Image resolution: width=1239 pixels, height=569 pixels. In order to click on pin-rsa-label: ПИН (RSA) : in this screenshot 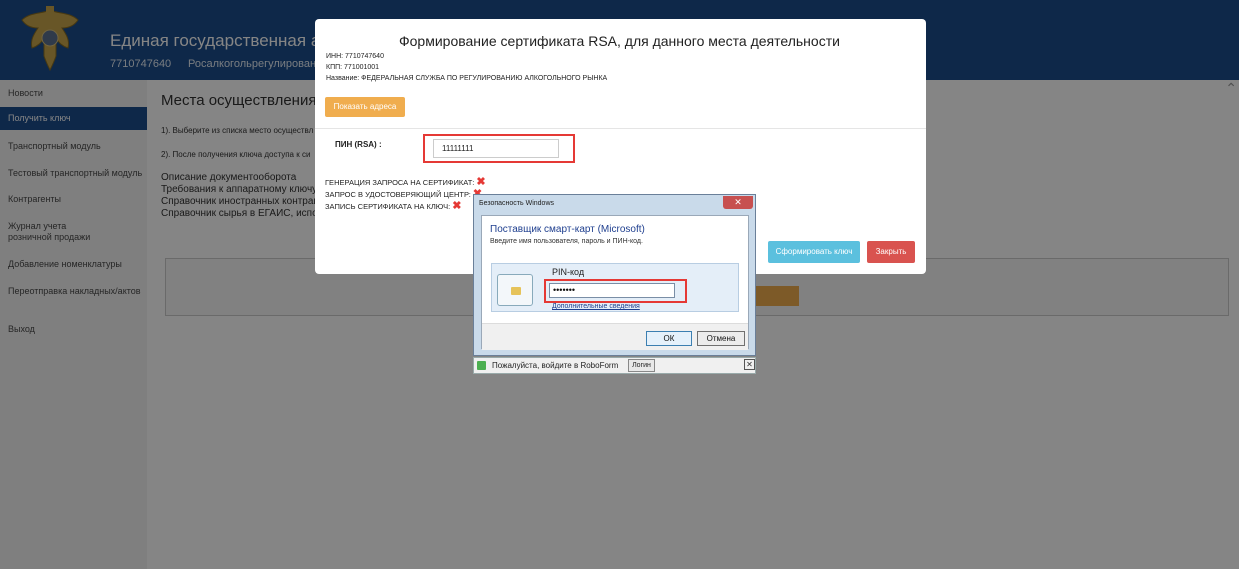, I will do `click(358, 144)`.